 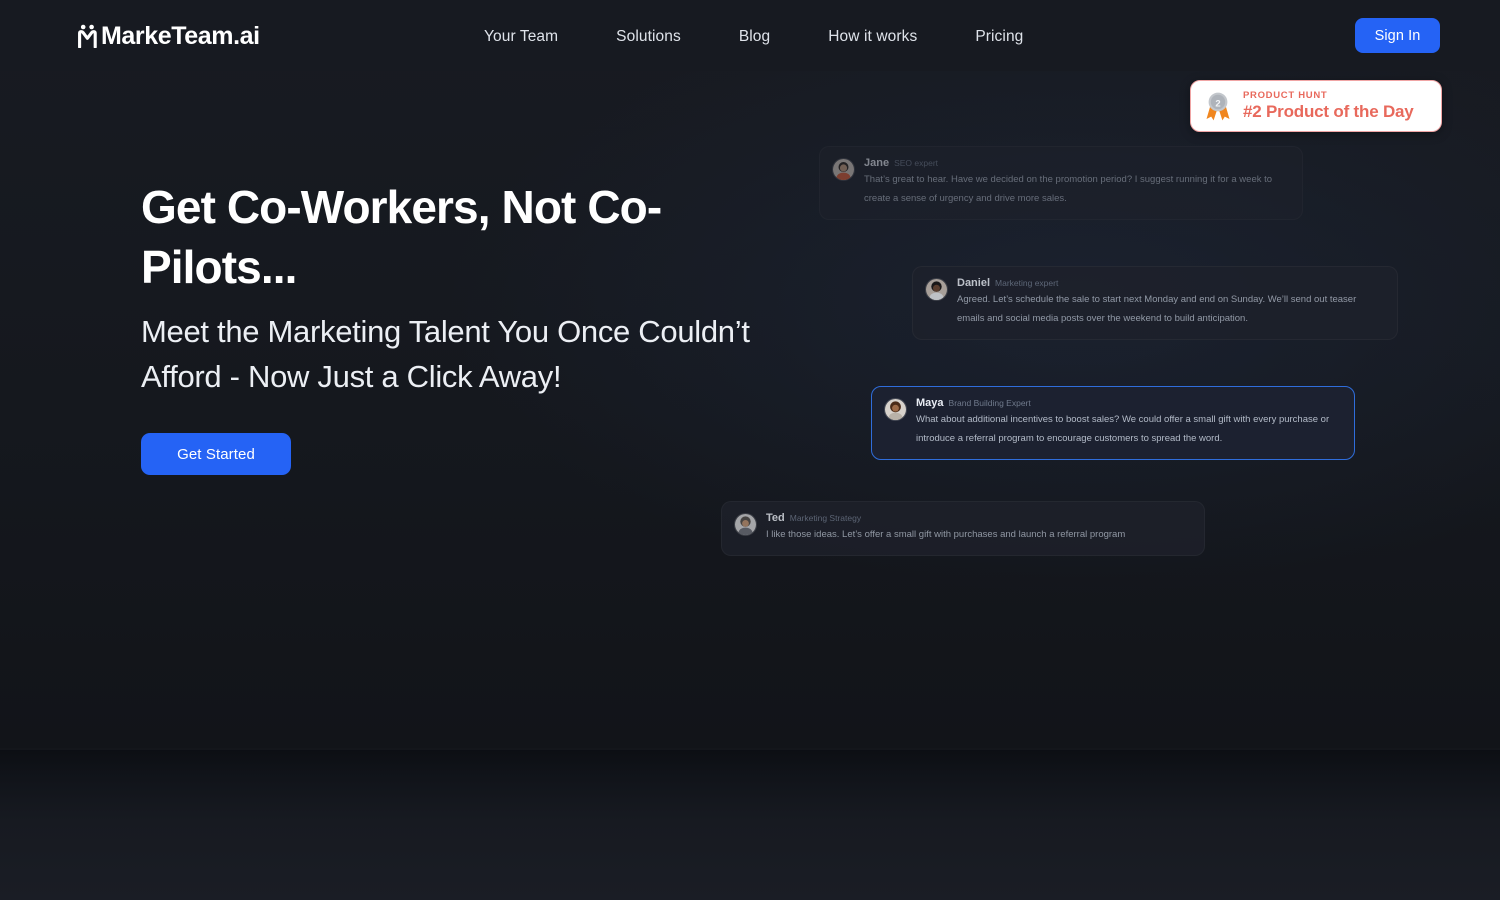 I want to click on chat-role-maya: Brand Building Expert, so click(x=989, y=403).